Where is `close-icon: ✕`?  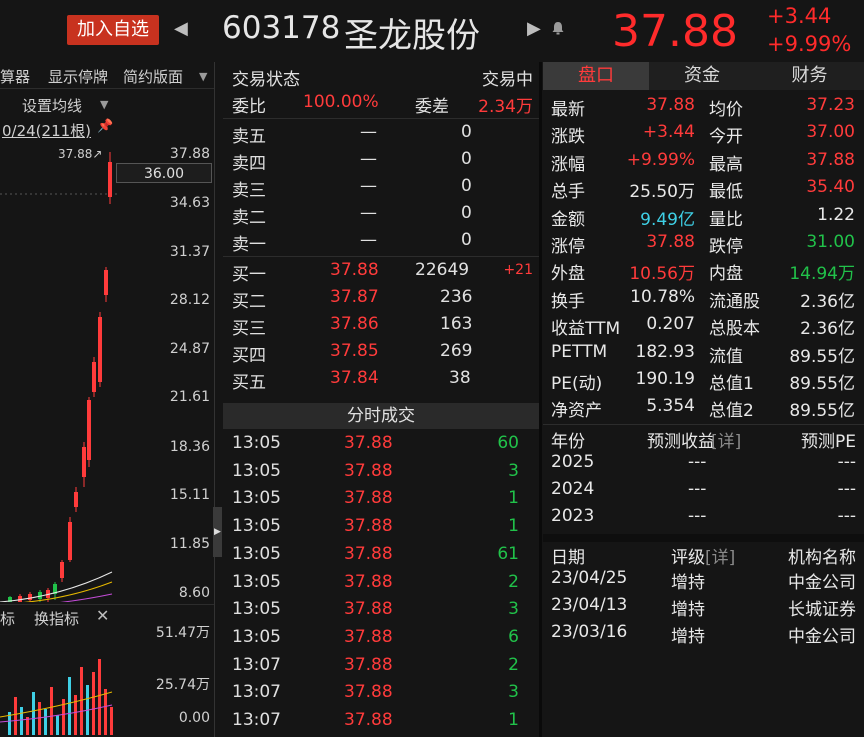
close-icon: ✕ is located at coordinates (102, 615).